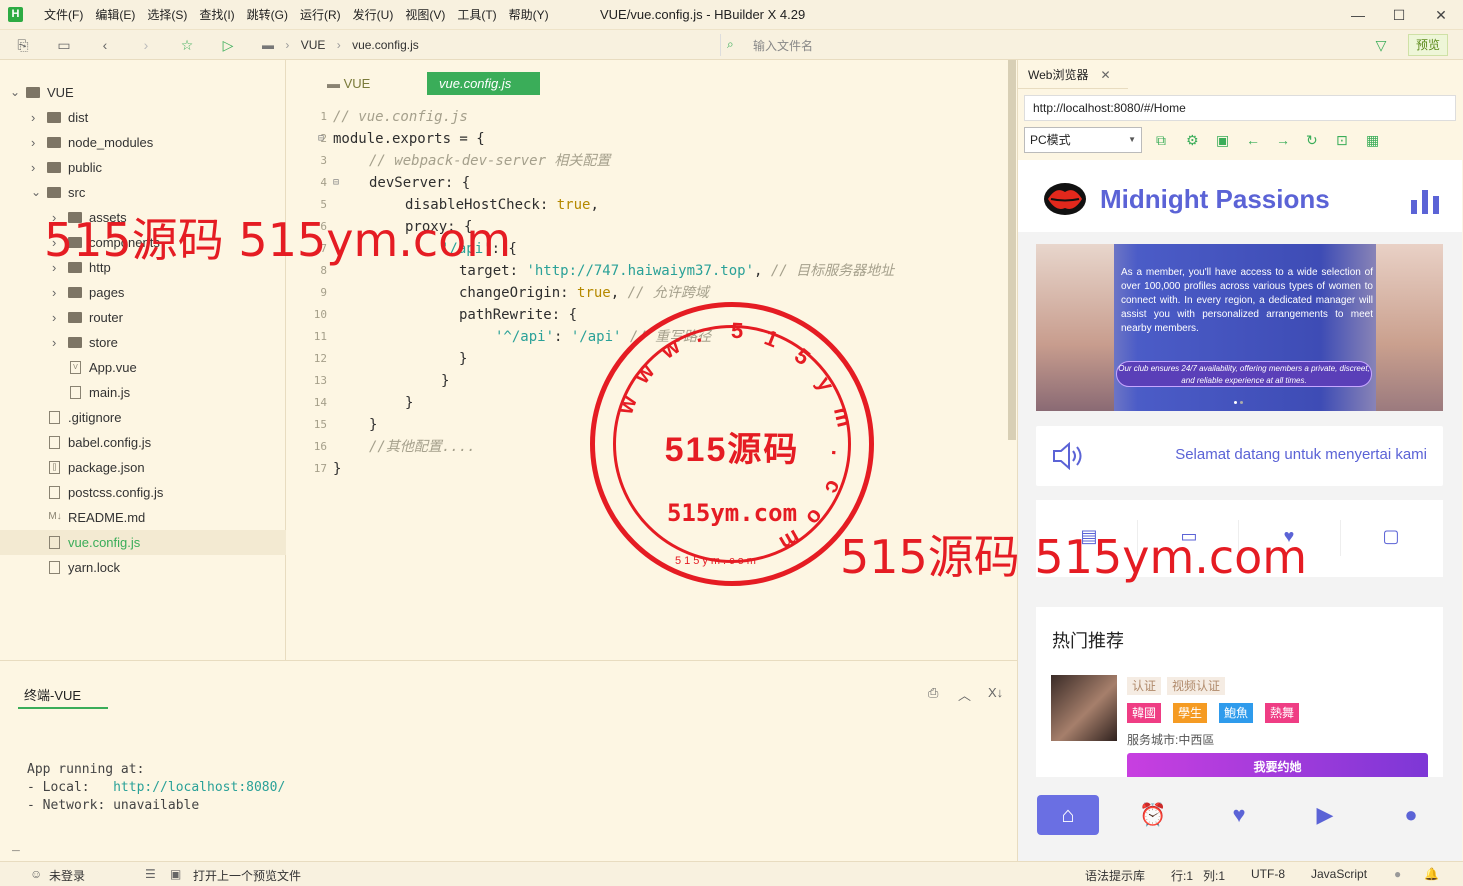  Describe the element at coordinates (1325, 815) in the screenshot. I see `tab-video: ▶` at that location.